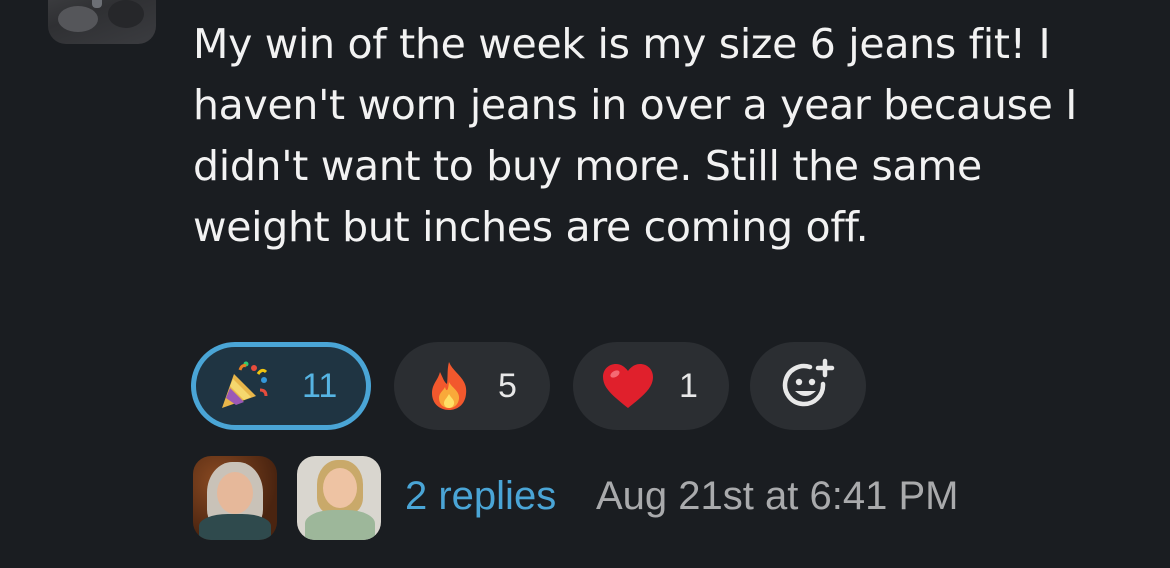 The width and height of the screenshot is (1170, 568). I want to click on reaction-count: 11, so click(320, 385).